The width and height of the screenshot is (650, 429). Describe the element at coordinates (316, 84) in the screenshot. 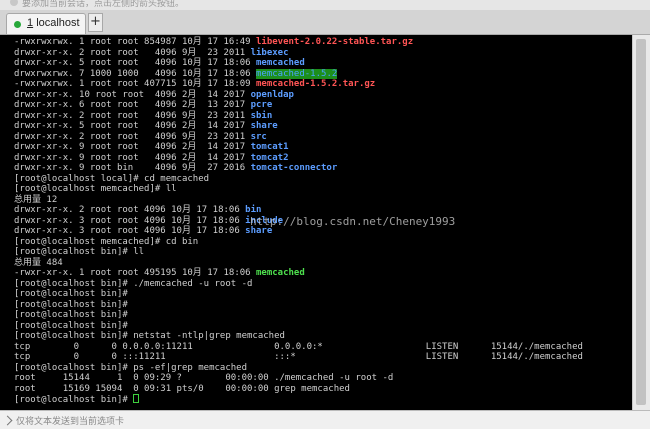

I see `terminal-text-segment: memcached-1.5.2.tar.gz` at that location.